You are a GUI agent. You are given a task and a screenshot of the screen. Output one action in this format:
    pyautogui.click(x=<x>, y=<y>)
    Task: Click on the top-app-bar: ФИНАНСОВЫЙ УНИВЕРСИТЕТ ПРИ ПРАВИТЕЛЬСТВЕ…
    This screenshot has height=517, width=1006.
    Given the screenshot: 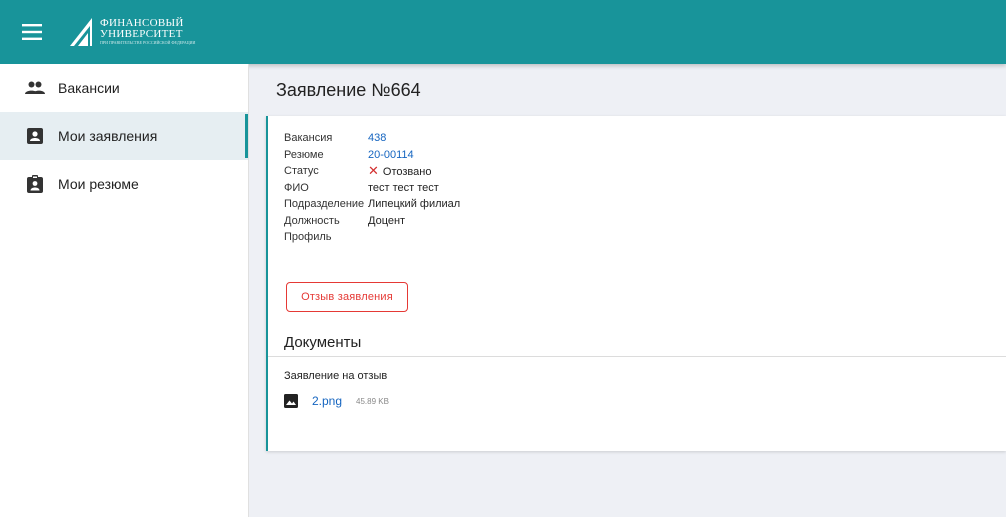 What is the action you would take?
    pyautogui.click(x=503, y=32)
    